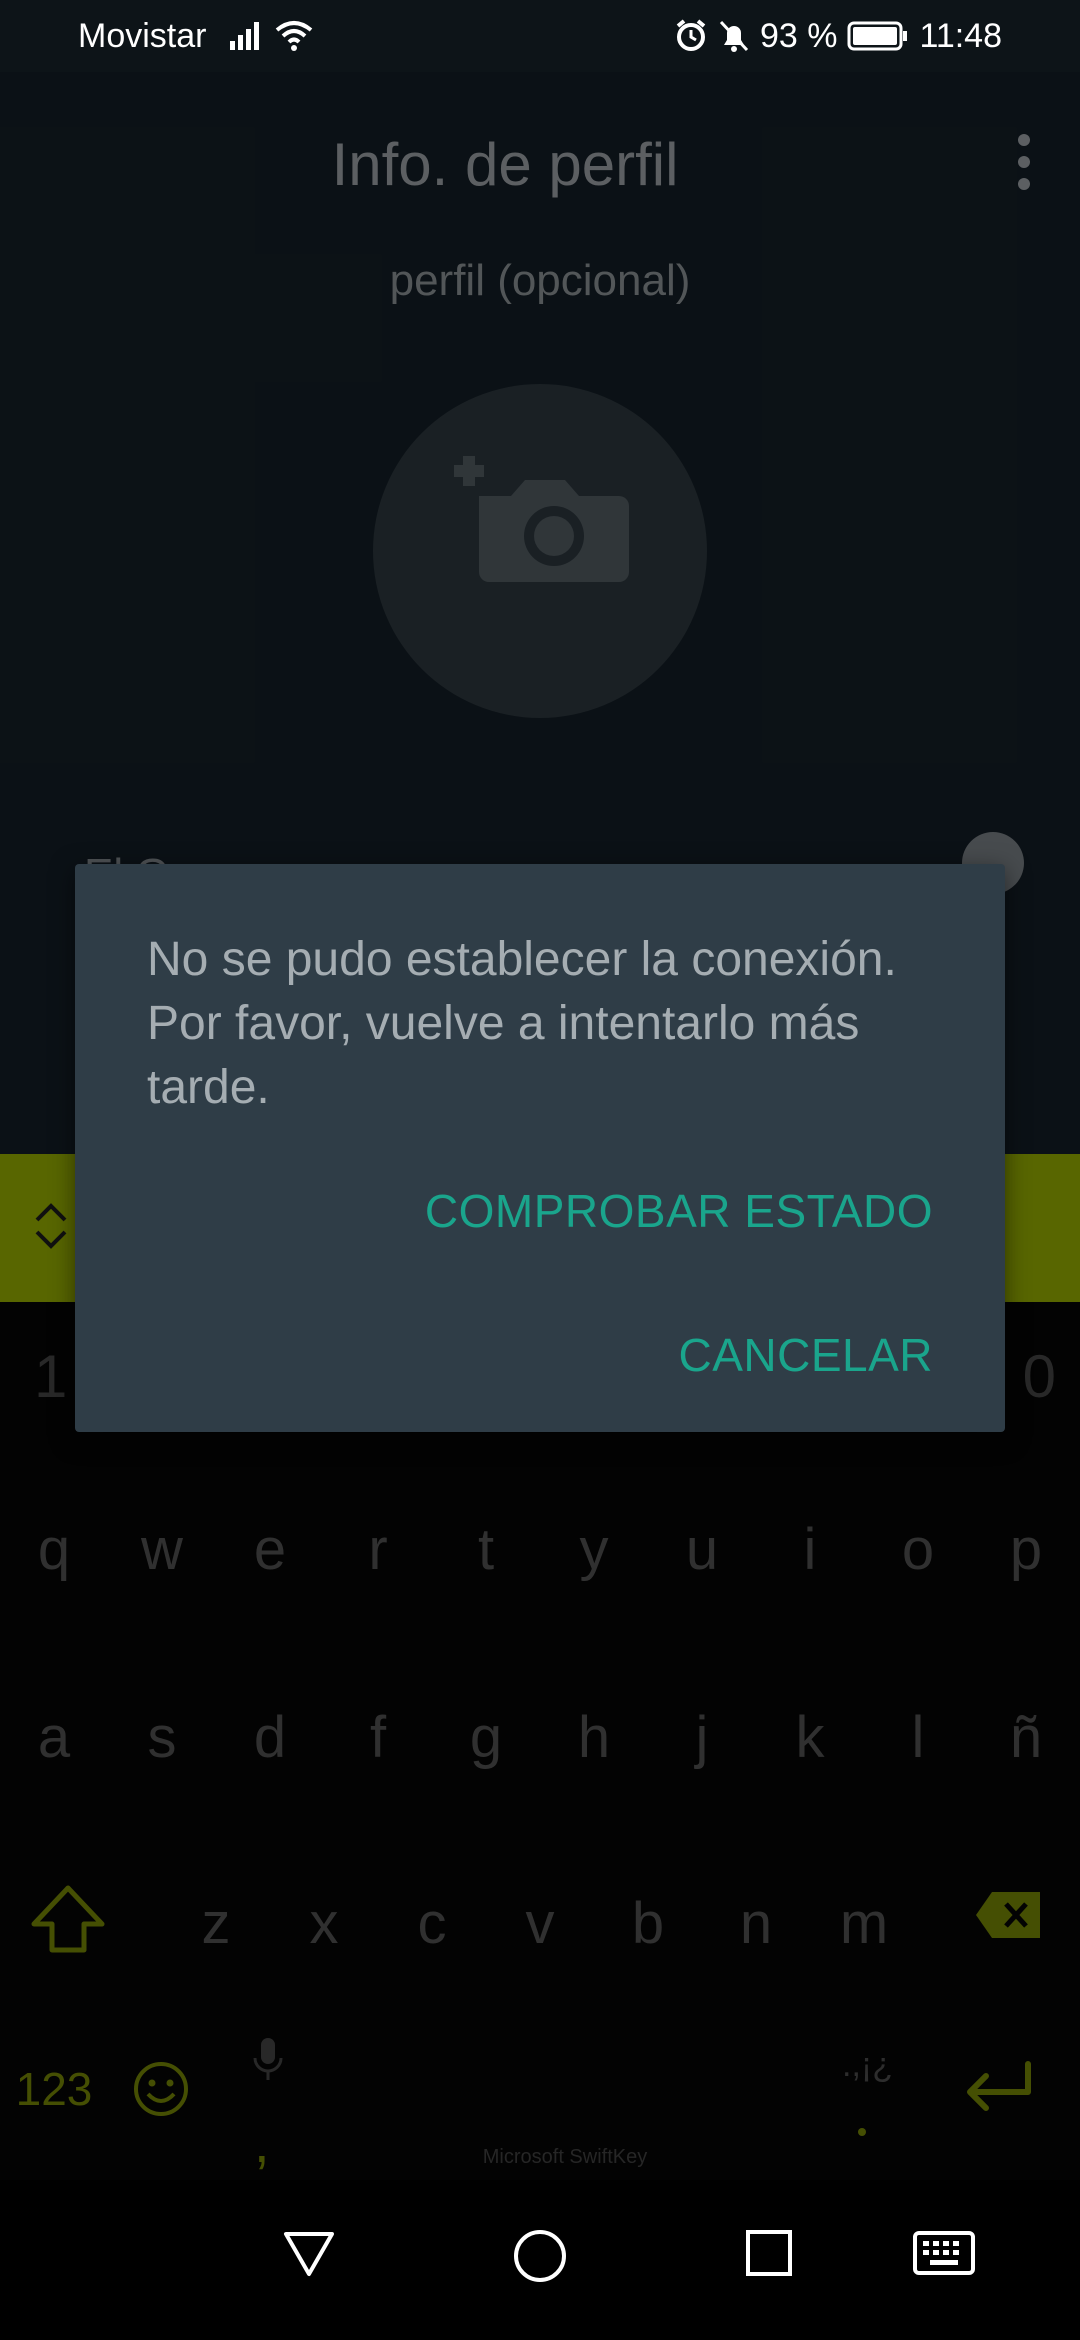 Image resolution: width=1080 pixels, height=2340 pixels. I want to click on carrier-name: Movistar, so click(142, 35).